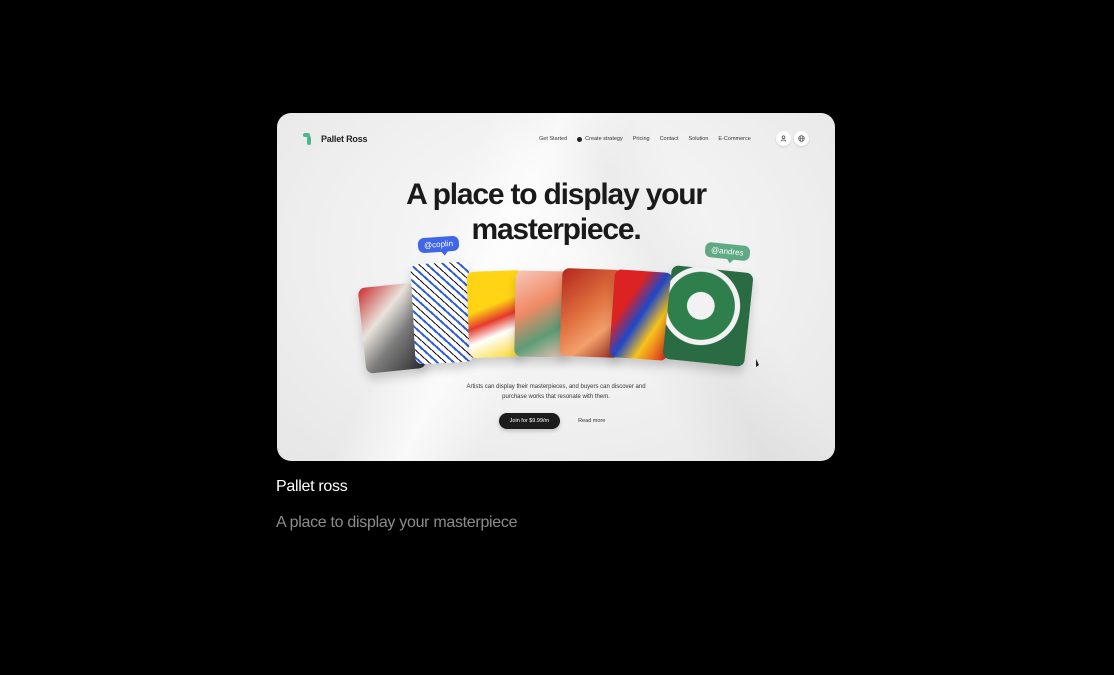 This screenshot has height=675, width=1114. What do you see at coordinates (604, 139) in the screenshot?
I see `nav-create-strategy-label: Create strategy` at bounding box center [604, 139].